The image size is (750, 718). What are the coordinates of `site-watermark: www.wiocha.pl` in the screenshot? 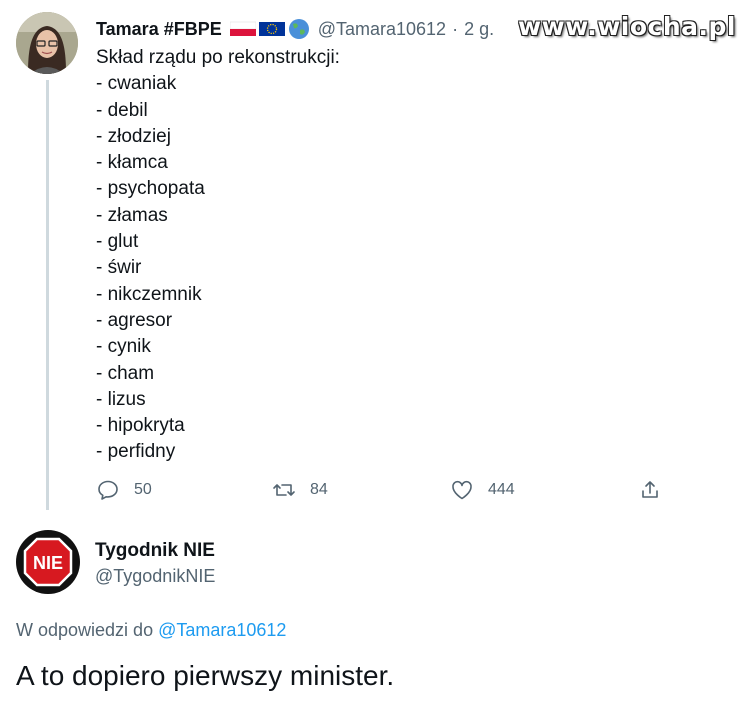 It's located at (627, 26).